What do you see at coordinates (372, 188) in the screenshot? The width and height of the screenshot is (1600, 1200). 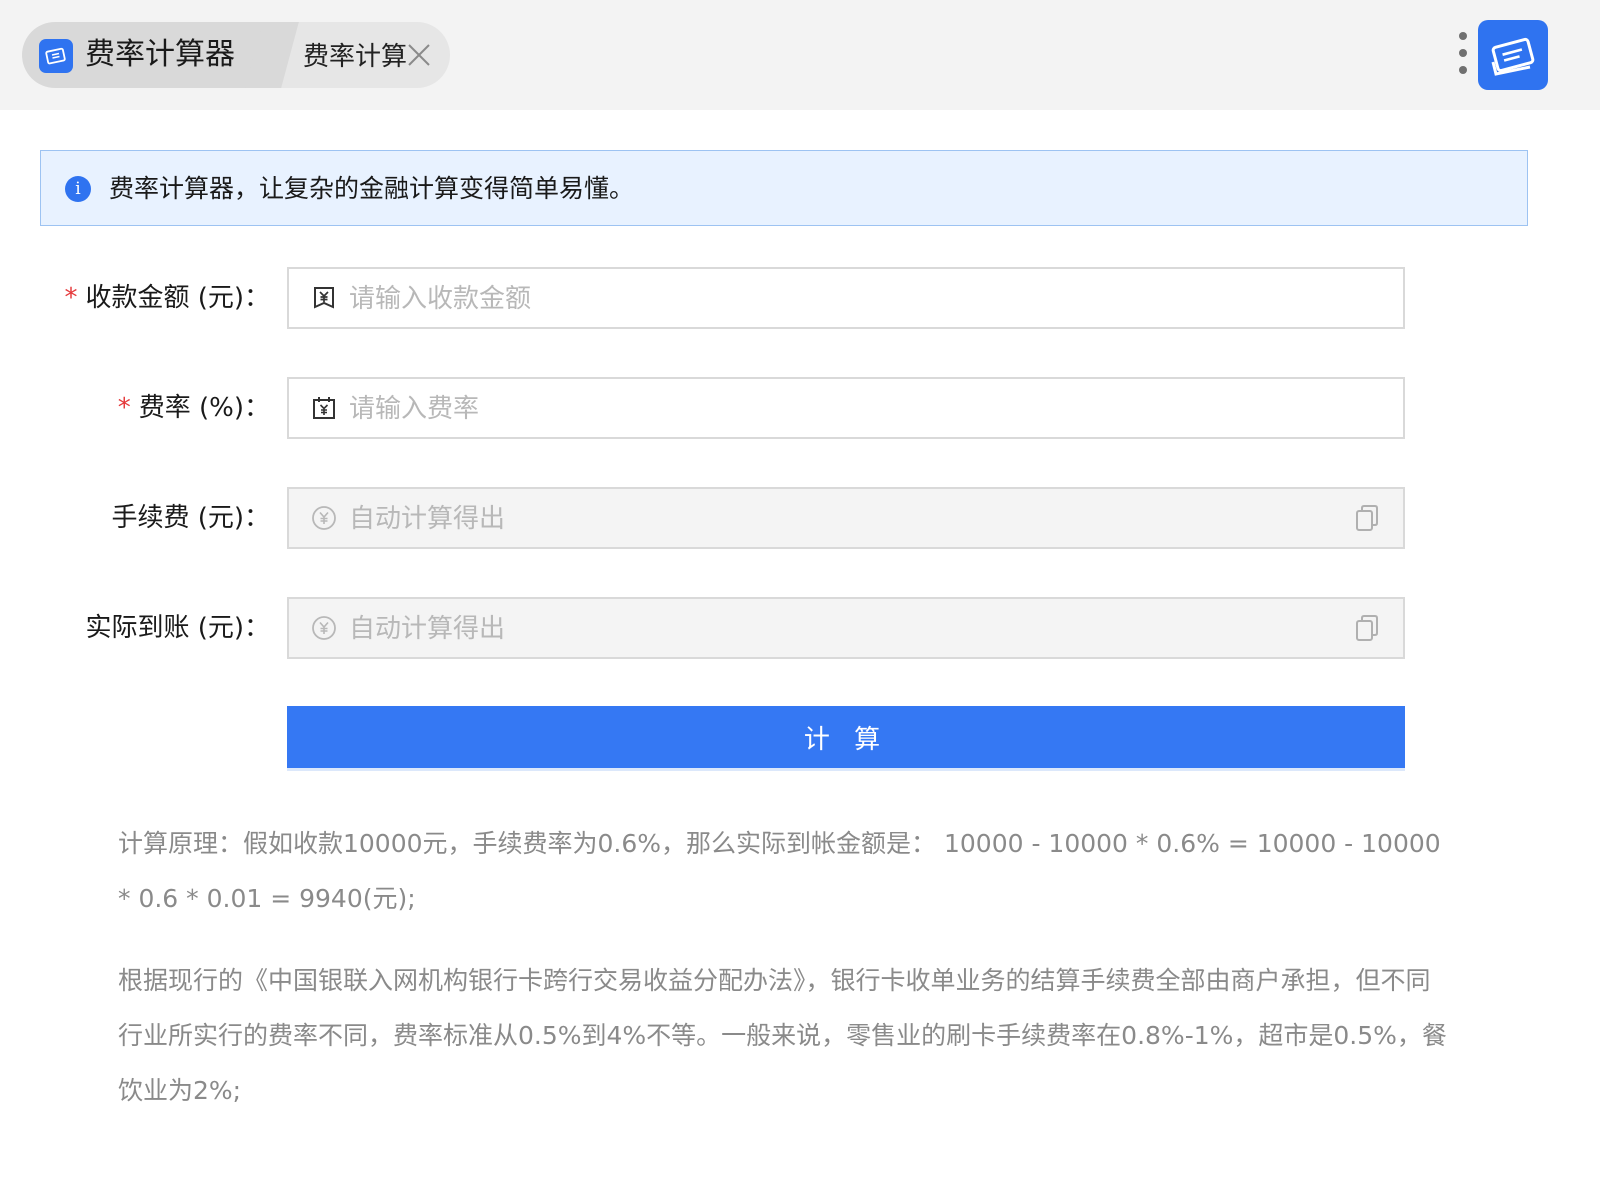 I see `info-text: 费率计算器，让复杂的金融计算变得简单易懂。` at bounding box center [372, 188].